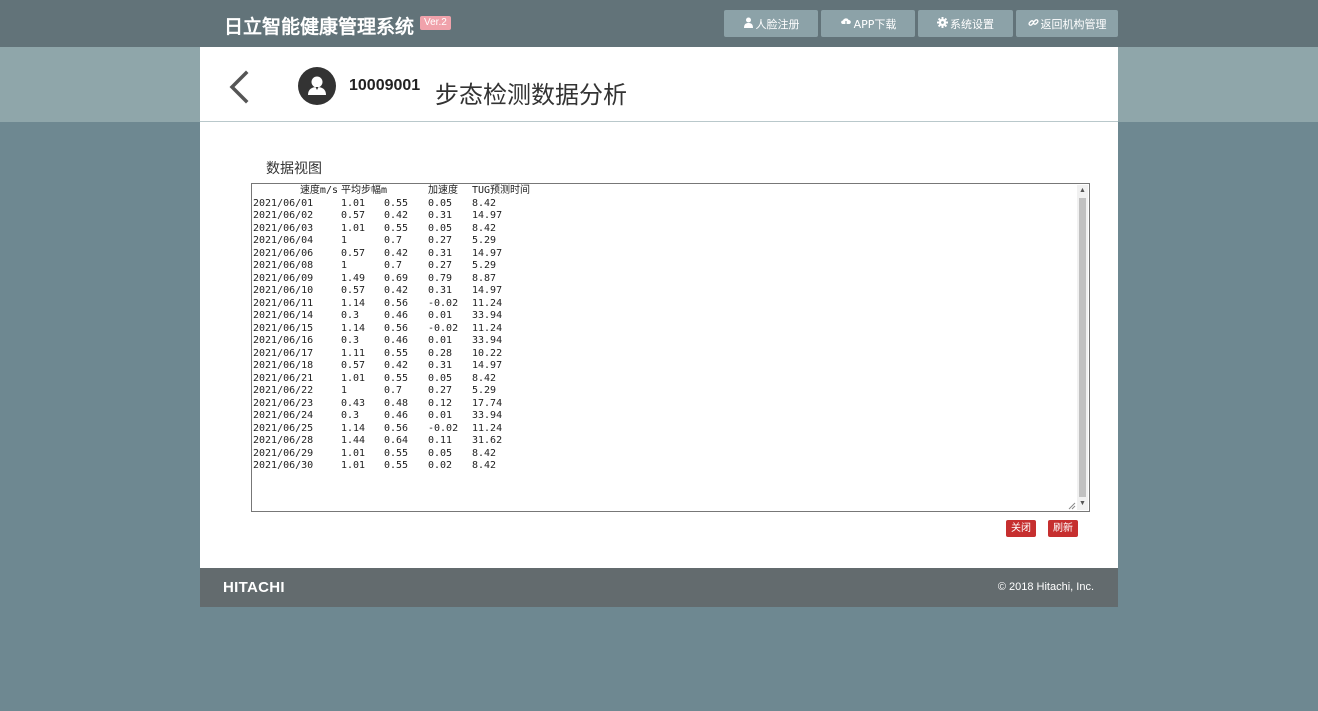 This screenshot has height=711, width=1318. What do you see at coordinates (283, 253) in the screenshot?
I see `table-cell: 2021/06/06` at bounding box center [283, 253].